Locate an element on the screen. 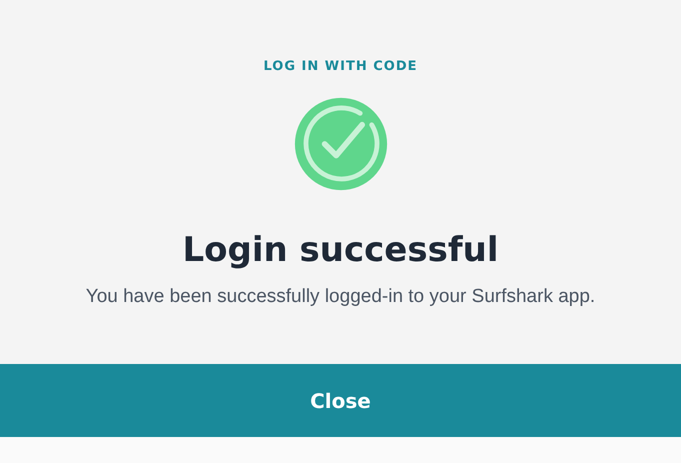 This screenshot has width=681, height=463. message: You have been successfully logged-in to your Surfshark app. is located at coordinates (341, 297).